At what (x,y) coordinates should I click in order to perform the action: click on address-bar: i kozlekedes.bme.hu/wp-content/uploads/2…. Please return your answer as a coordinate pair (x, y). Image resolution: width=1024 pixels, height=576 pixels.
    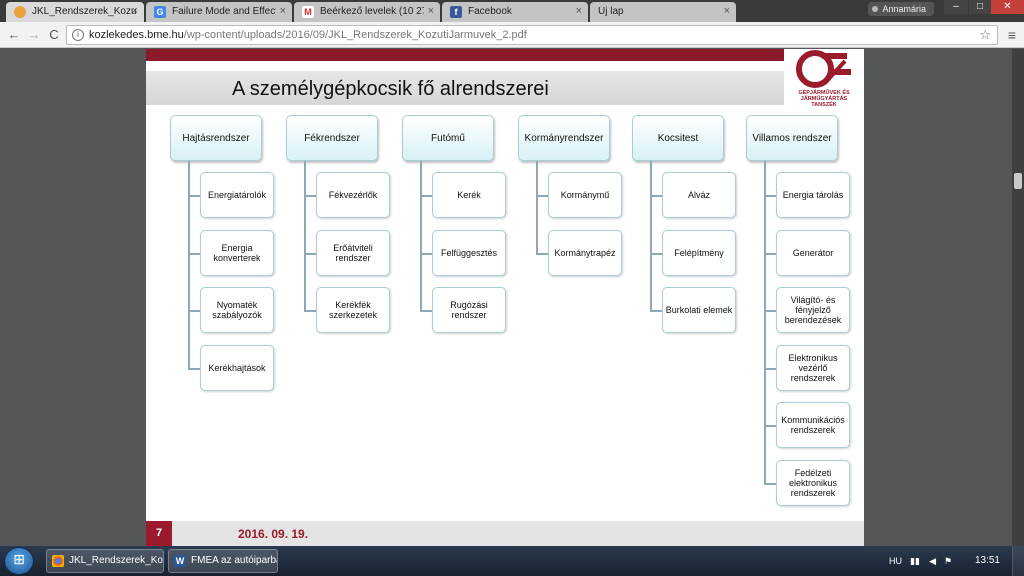
    Looking at the image, I should click on (532, 35).